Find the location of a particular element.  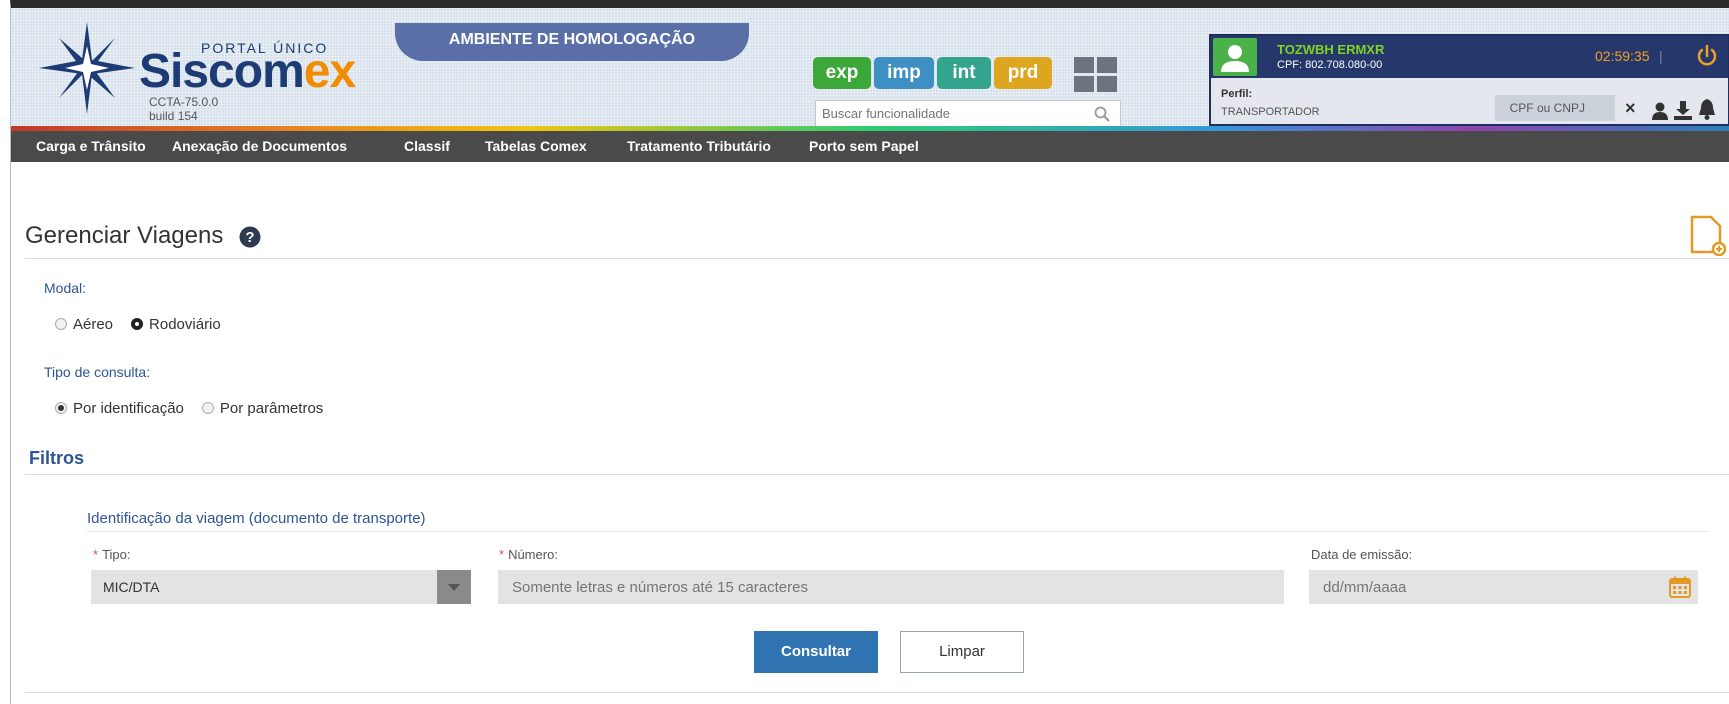

data-emissao-label: Data de emissão: is located at coordinates (1362, 554).